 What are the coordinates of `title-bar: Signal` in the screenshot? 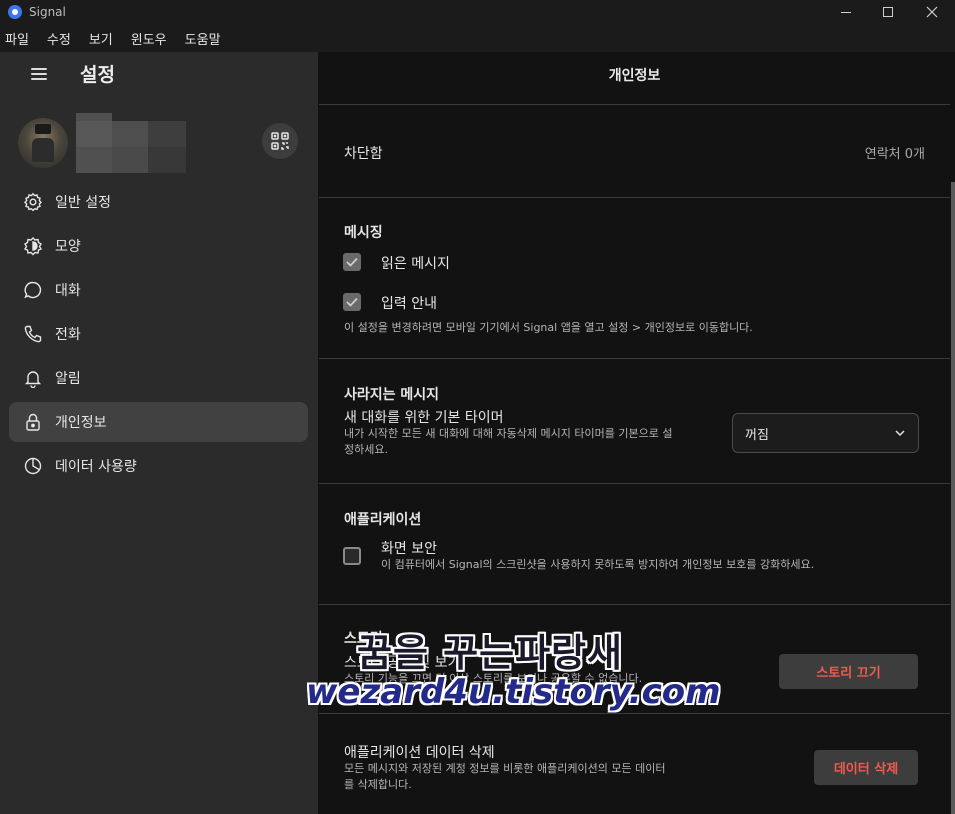 It's located at (477, 12).